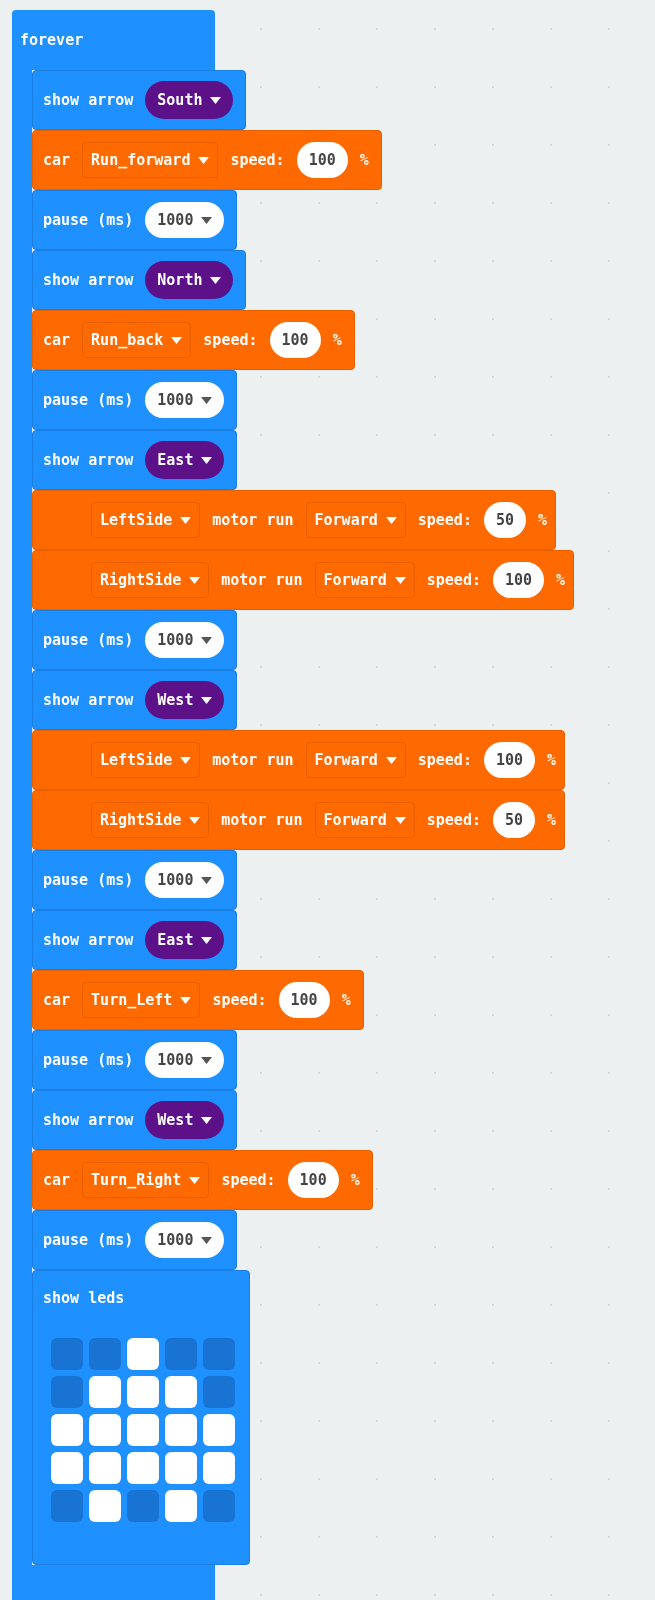 This screenshot has width=655, height=1600. I want to click on show-arrow-block: show arrow South, so click(139, 100).